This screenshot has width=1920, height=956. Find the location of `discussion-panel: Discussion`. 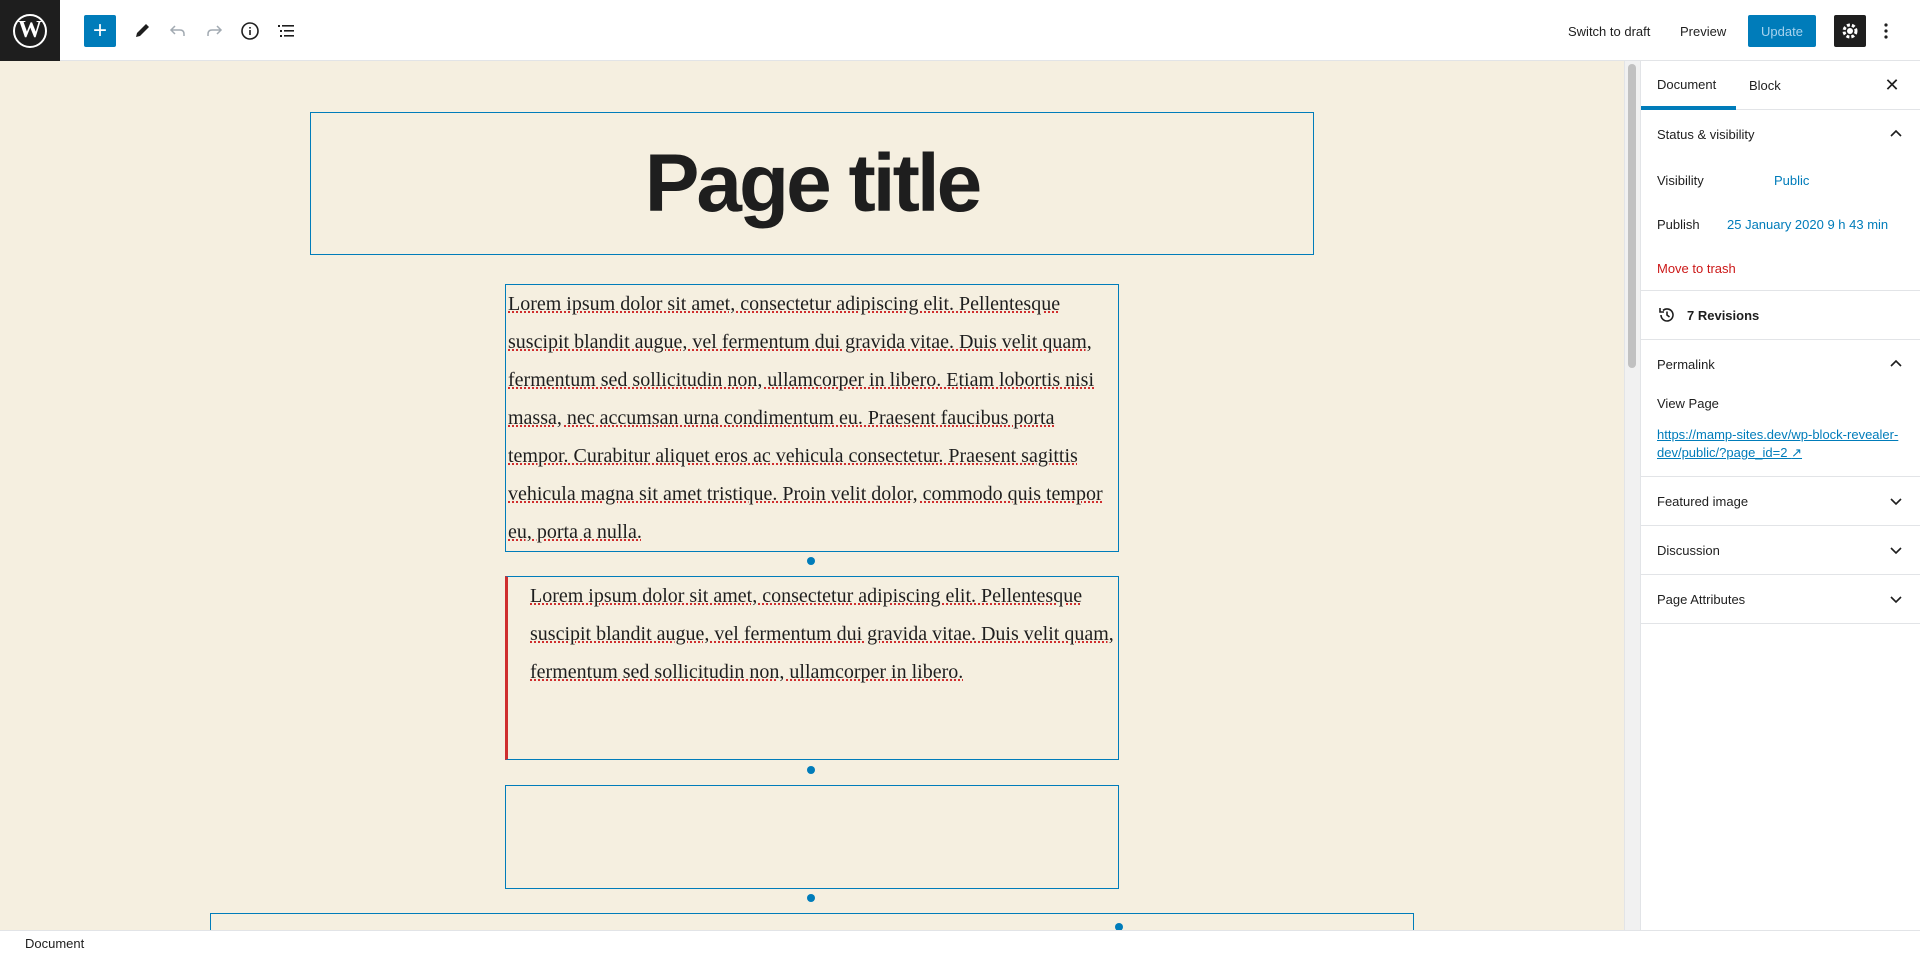

discussion-panel: Discussion is located at coordinates (1780, 550).